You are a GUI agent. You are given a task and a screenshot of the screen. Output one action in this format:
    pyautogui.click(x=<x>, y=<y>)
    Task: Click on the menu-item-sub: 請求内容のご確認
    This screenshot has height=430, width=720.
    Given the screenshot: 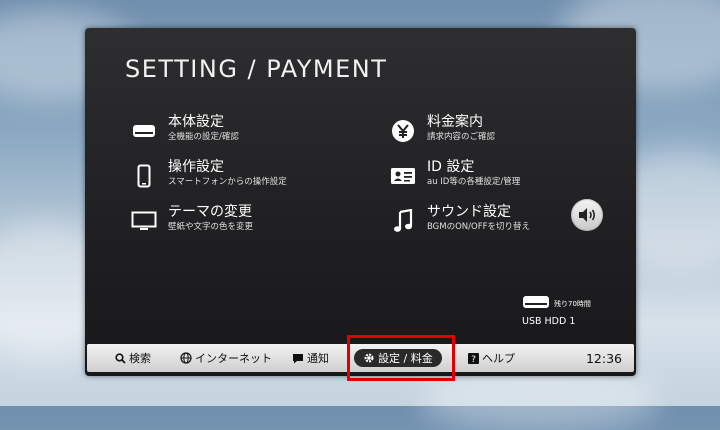 What is the action you would take?
    pyautogui.click(x=461, y=137)
    